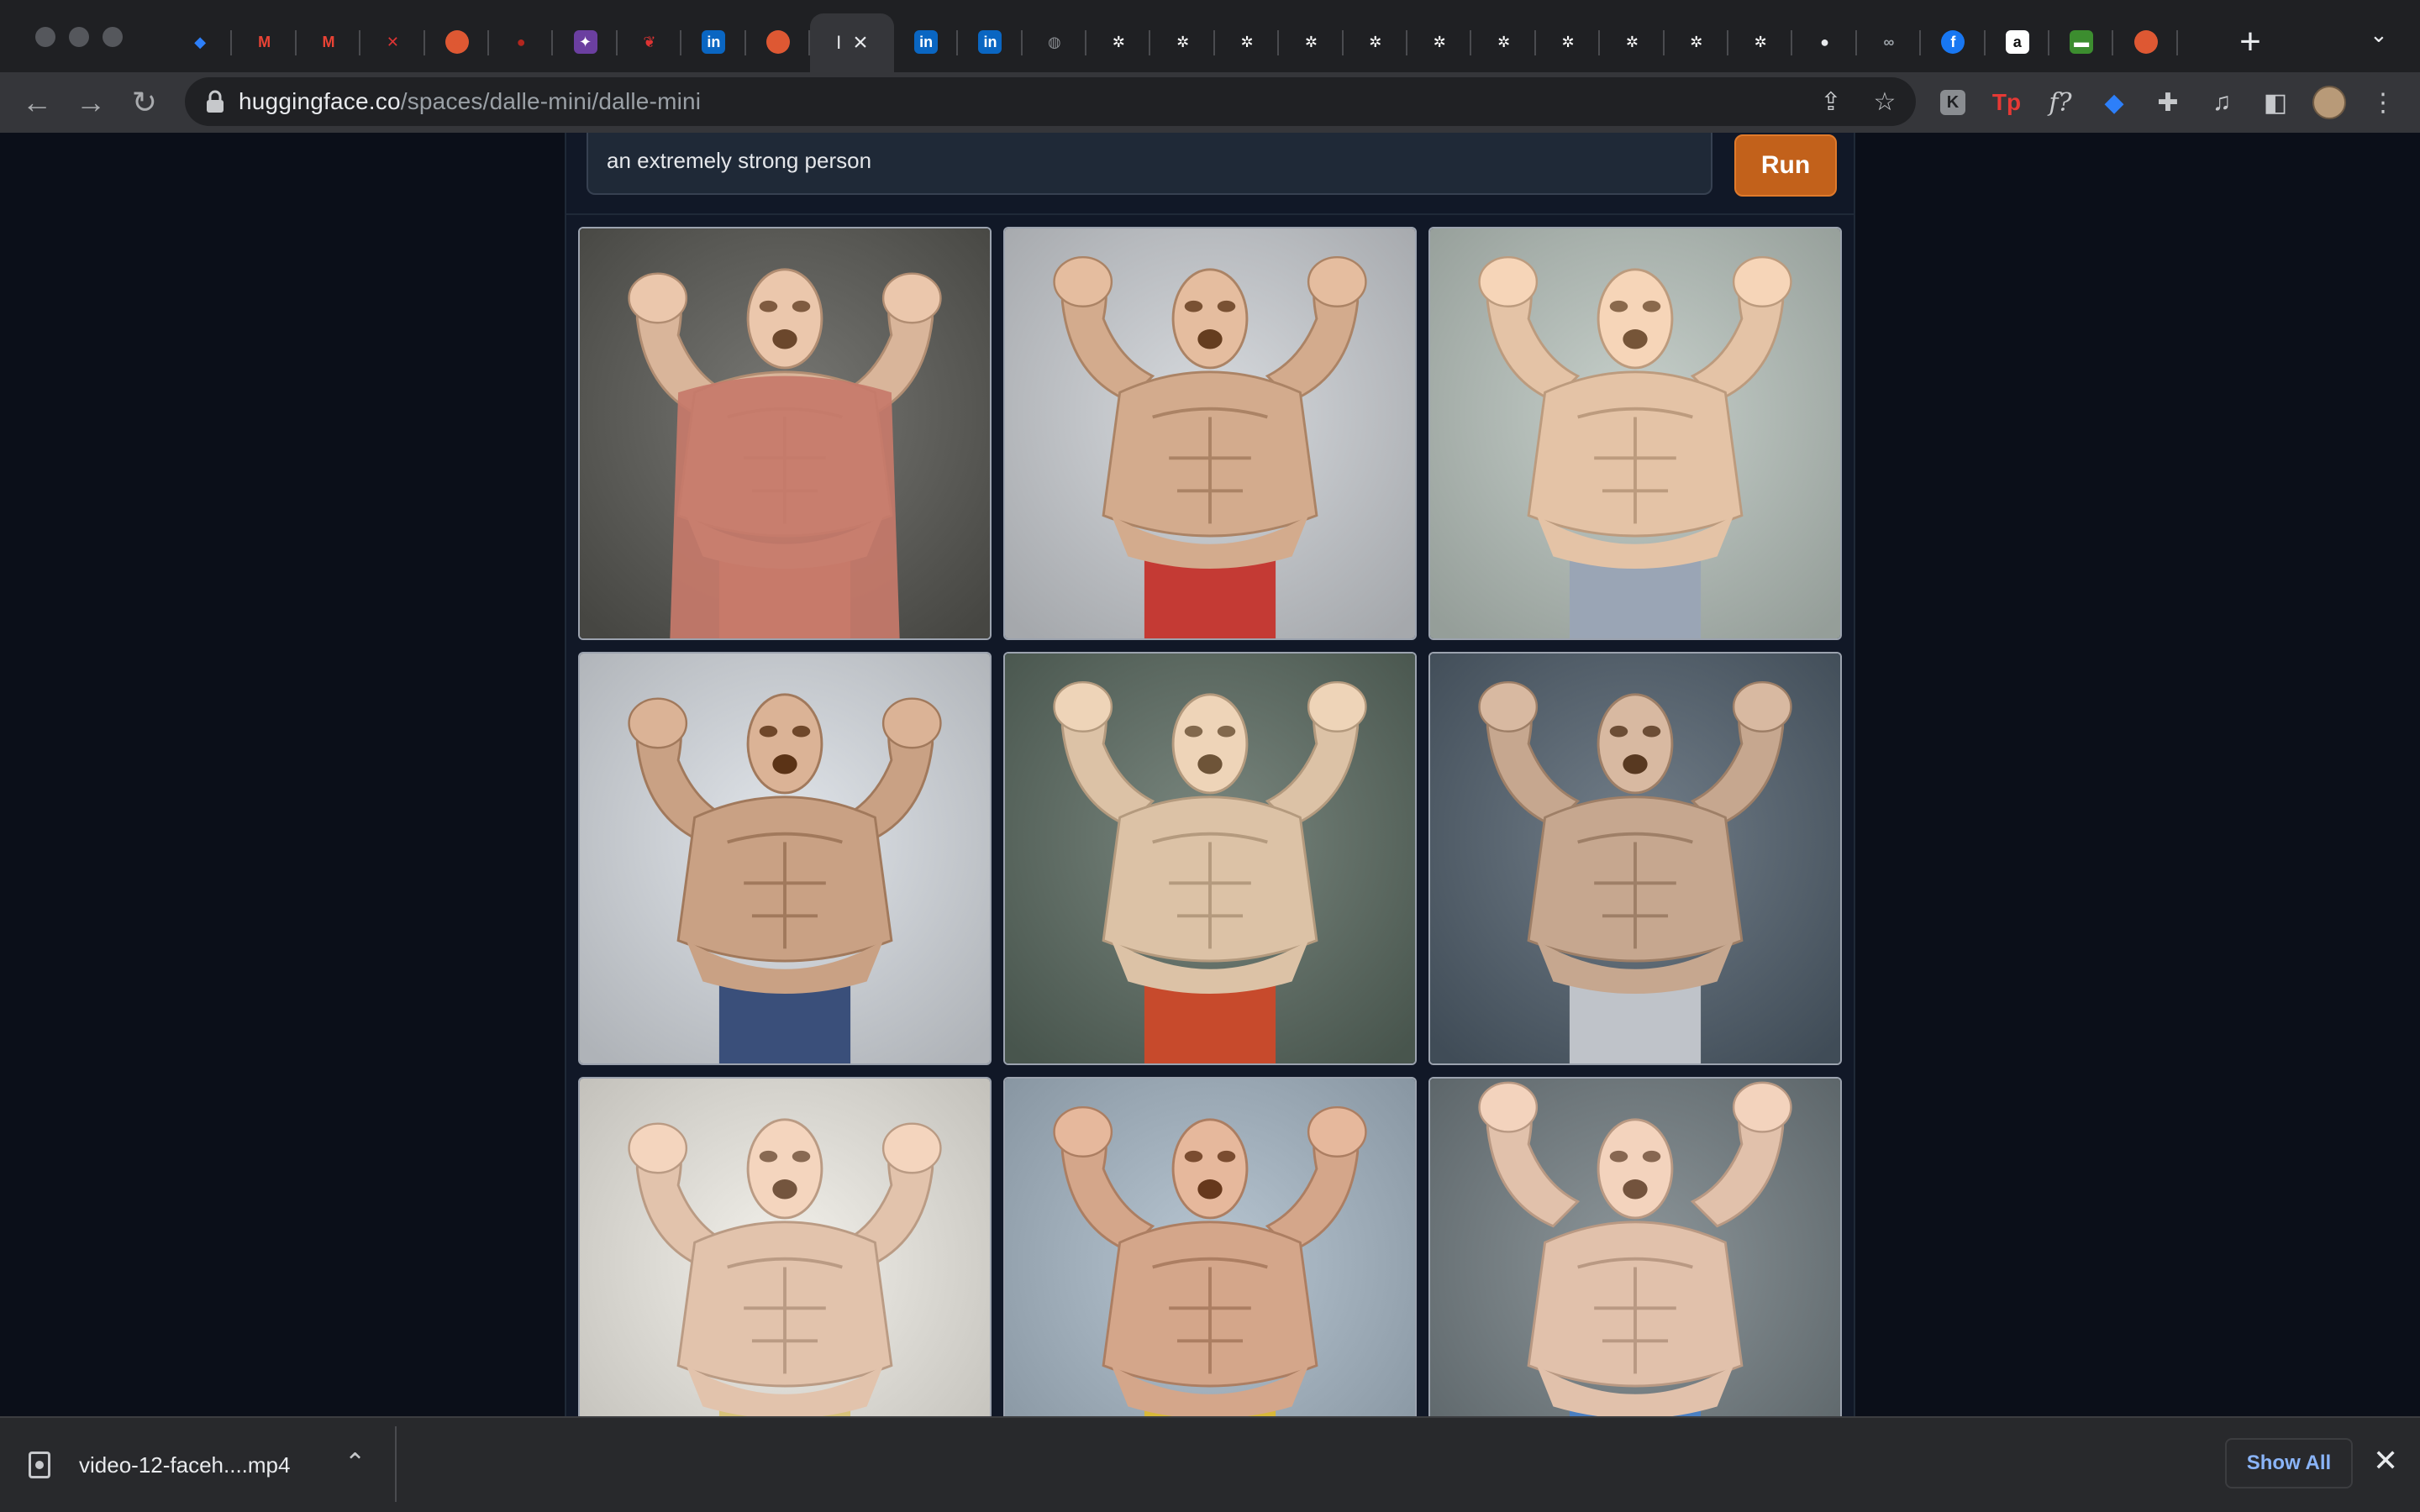 The height and width of the screenshot is (1512, 2420). What do you see at coordinates (2250, 42) in the screenshot?
I see `new-tab-button: +` at bounding box center [2250, 42].